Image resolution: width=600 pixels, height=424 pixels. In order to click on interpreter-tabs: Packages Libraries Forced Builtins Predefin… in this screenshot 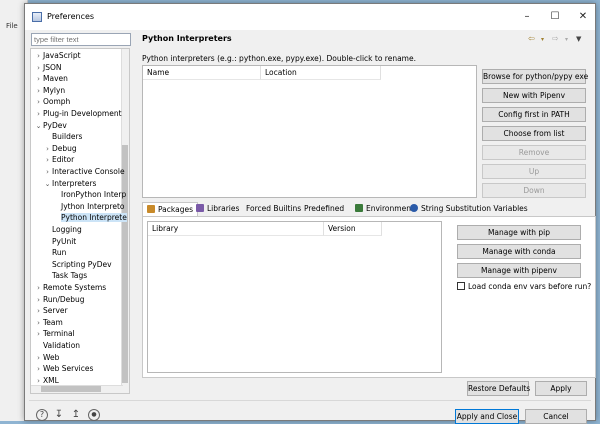, I will do `click(371, 209)`.